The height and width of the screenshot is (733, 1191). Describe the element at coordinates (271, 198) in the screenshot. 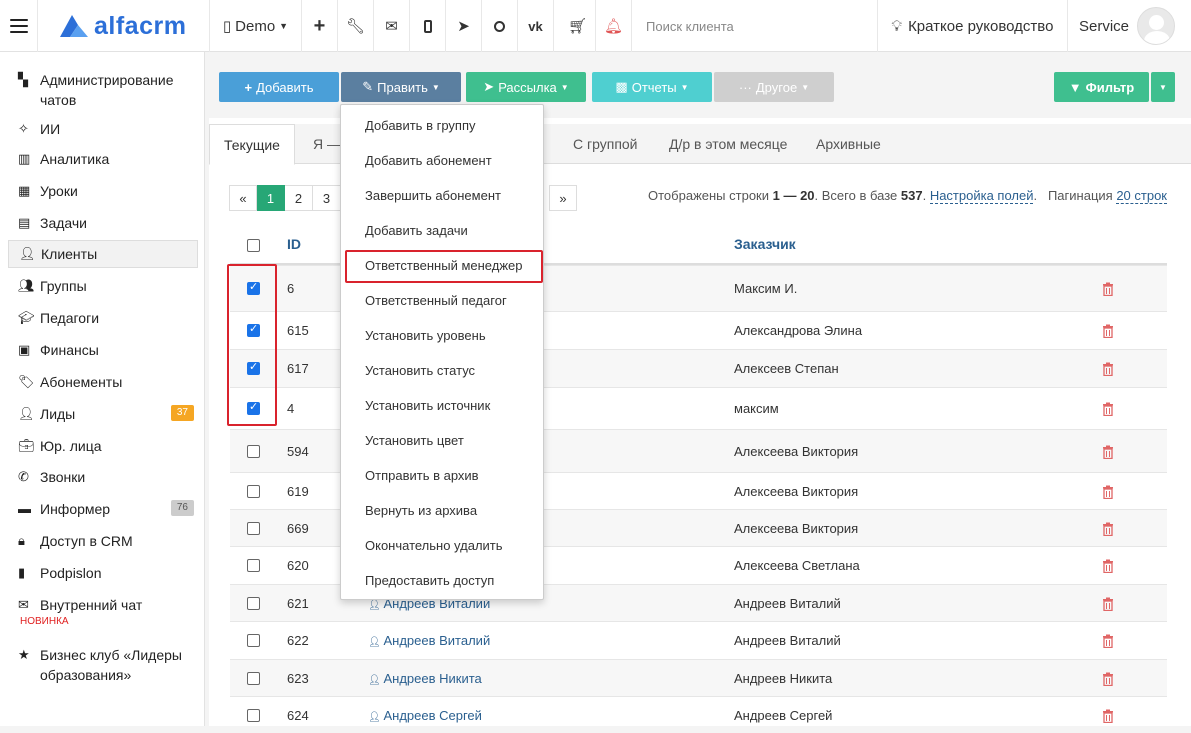

I see `page-1-button: 1` at that location.